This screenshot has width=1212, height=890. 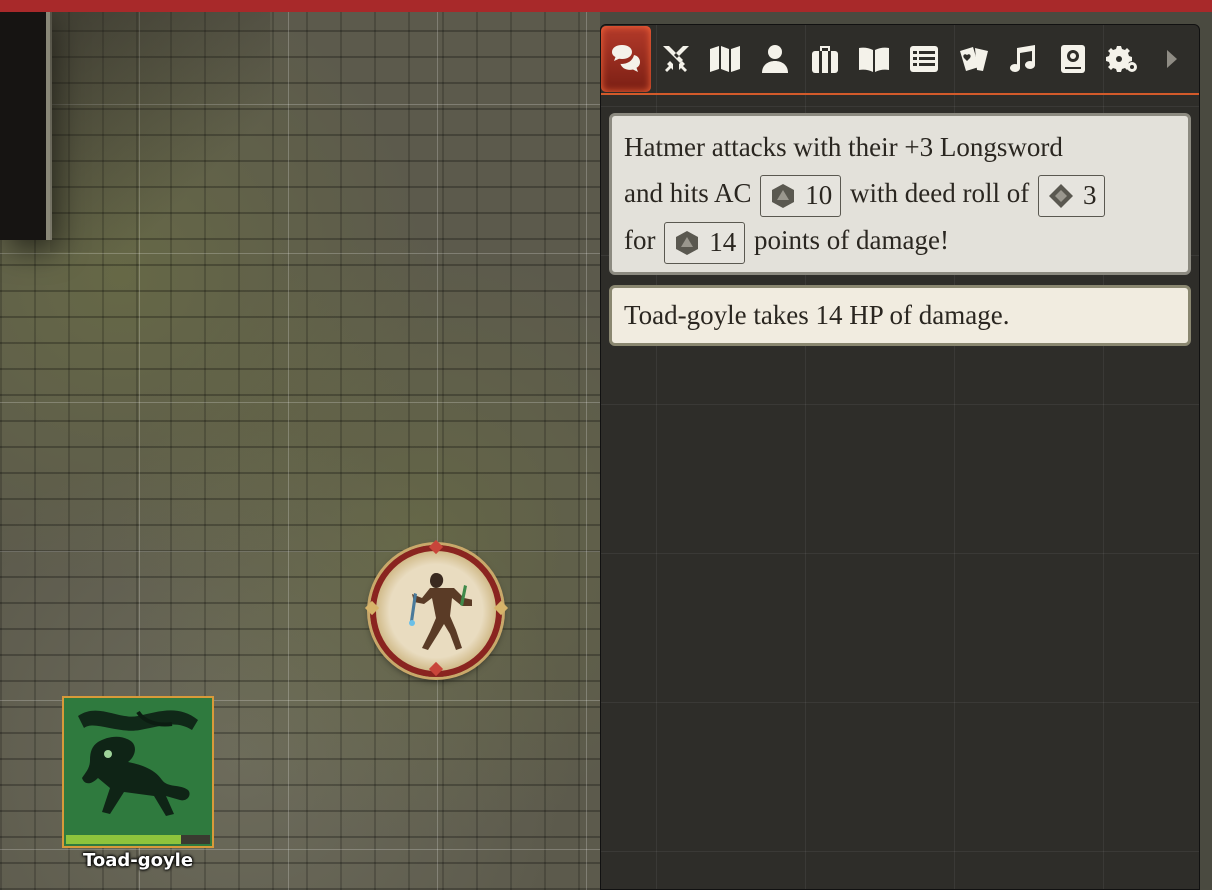 I want to click on top-bar, so click(x=606, y=6).